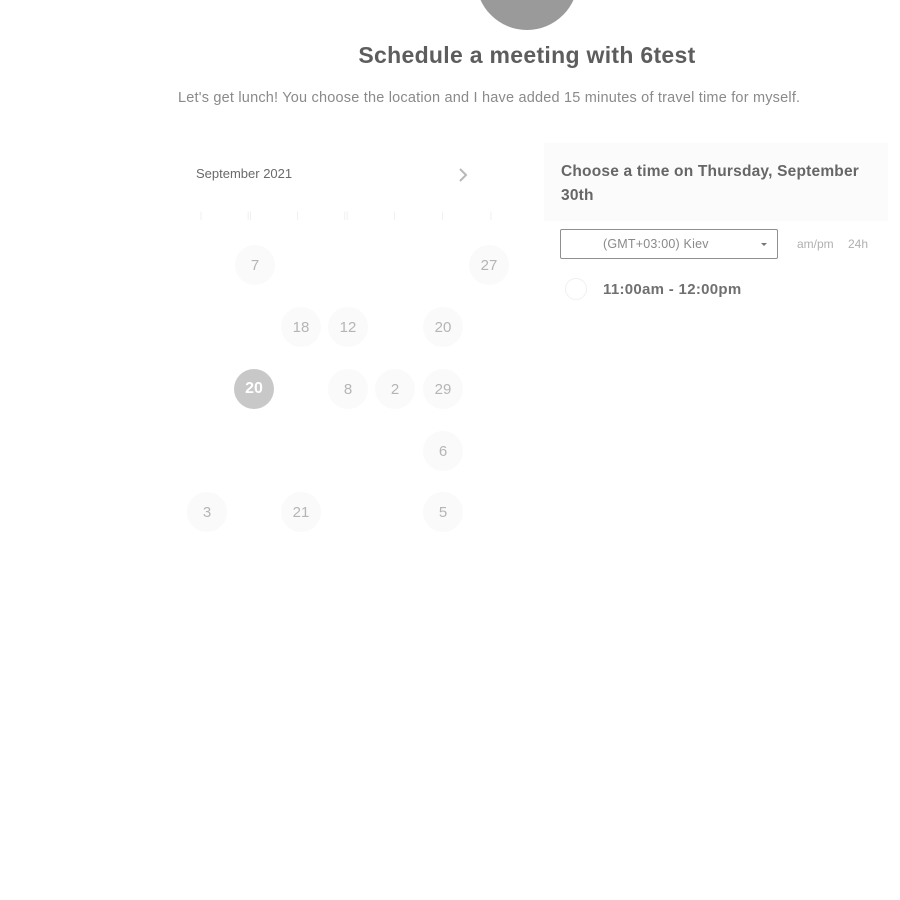 This screenshot has width=900, height=900. I want to click on timezone-select: (GMT+03:00) Kiev, so click(669, 244).